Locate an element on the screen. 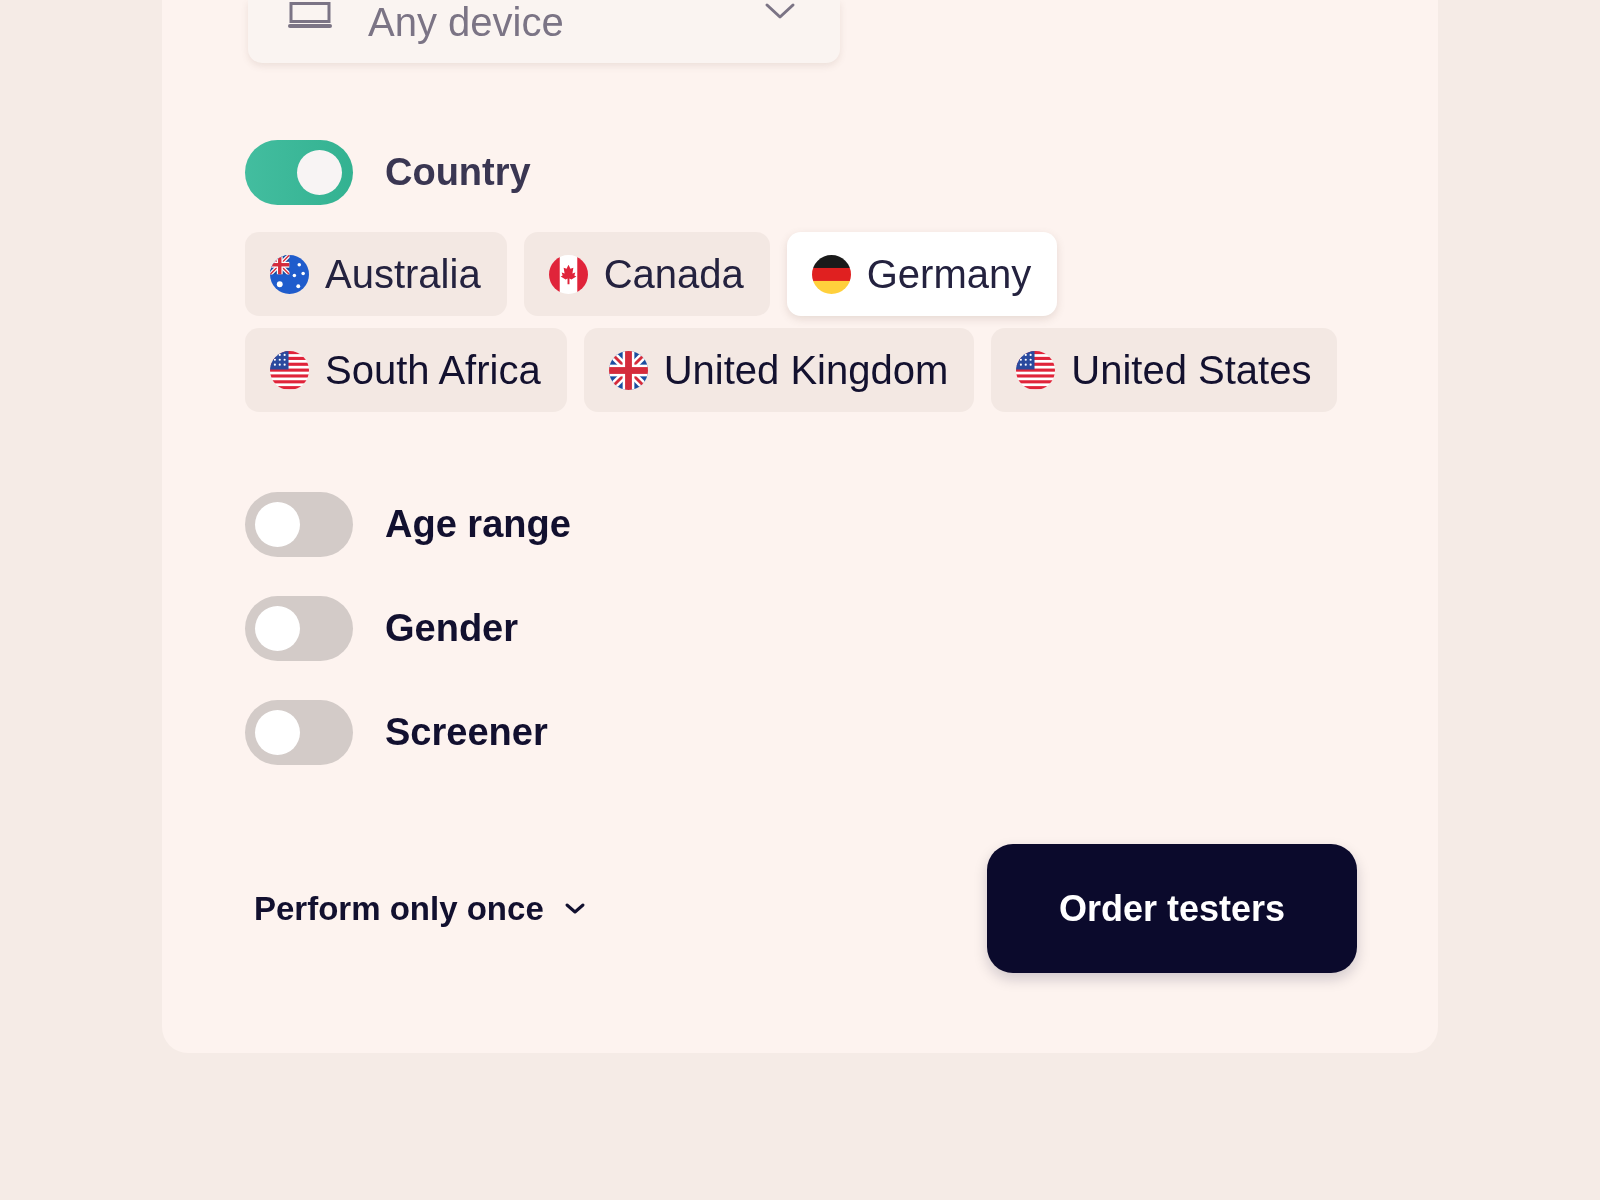 The image size is (1600, 1200). toggle-label: Country is located at coordinates (458, 172).